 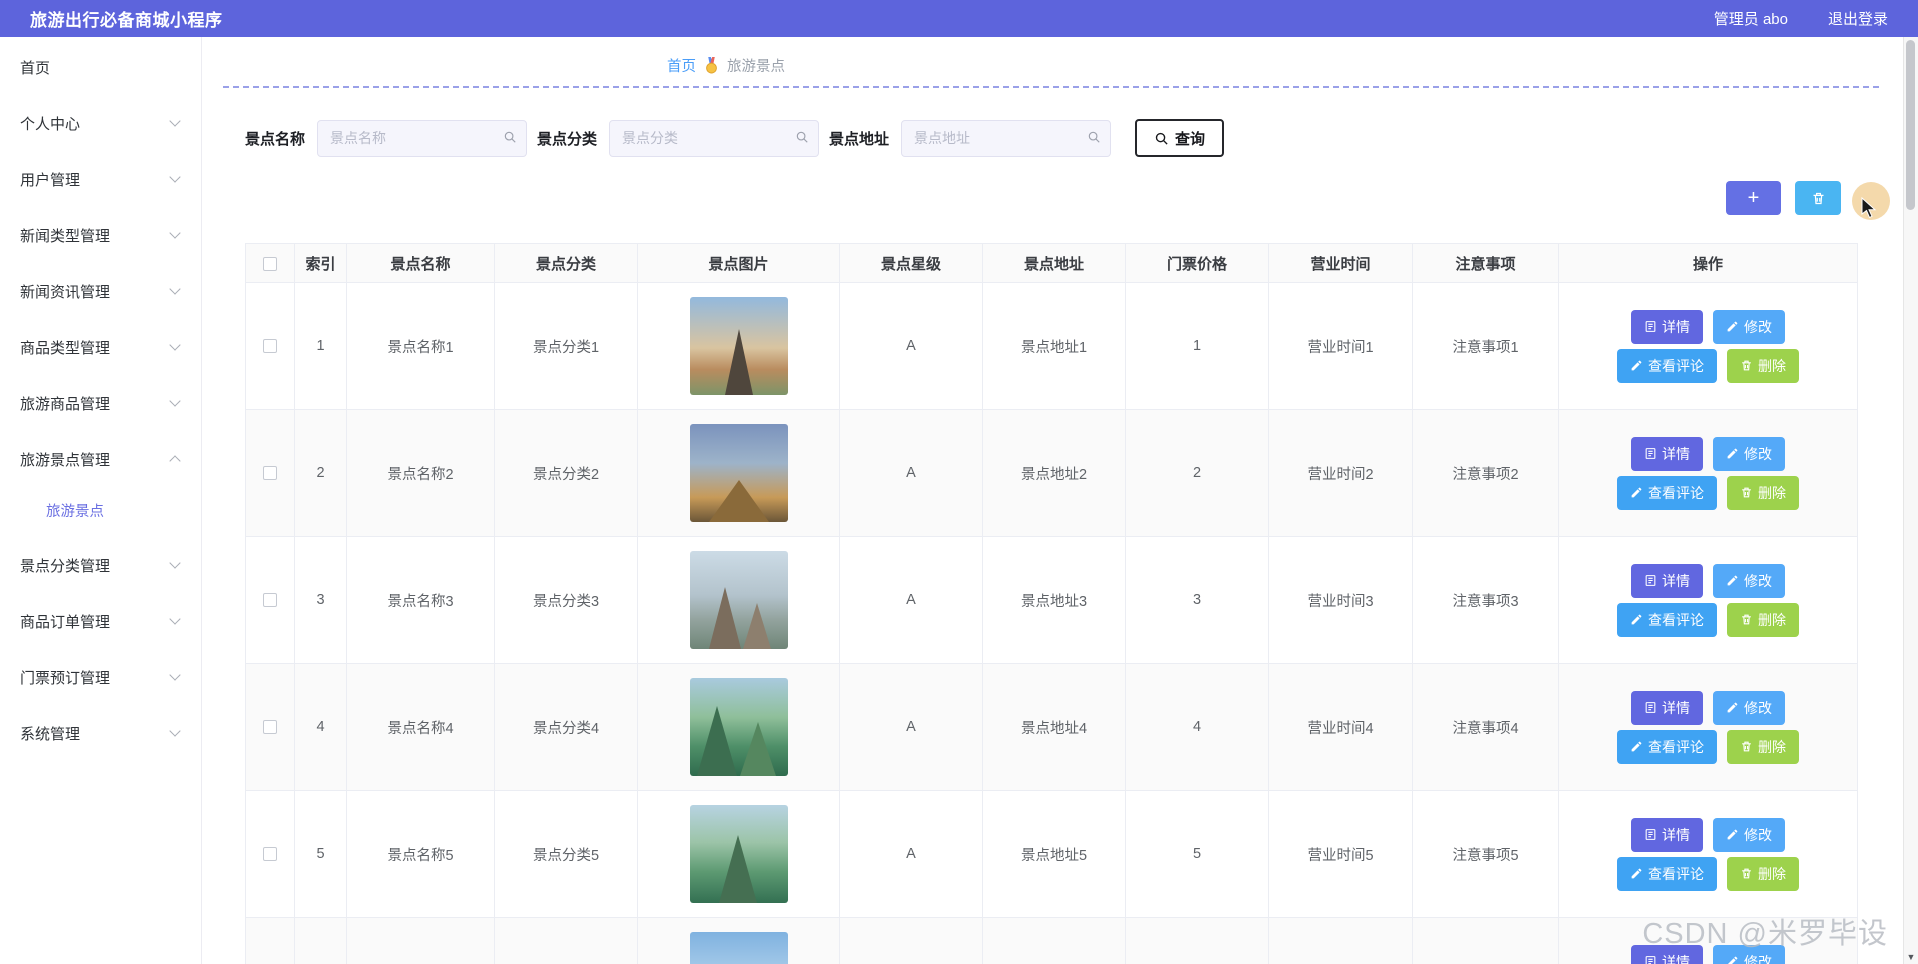 What do you see at coordinates (420, 263) in the screenshot?
I see `column-header: 景点名称` at bounding box center [420, 263].